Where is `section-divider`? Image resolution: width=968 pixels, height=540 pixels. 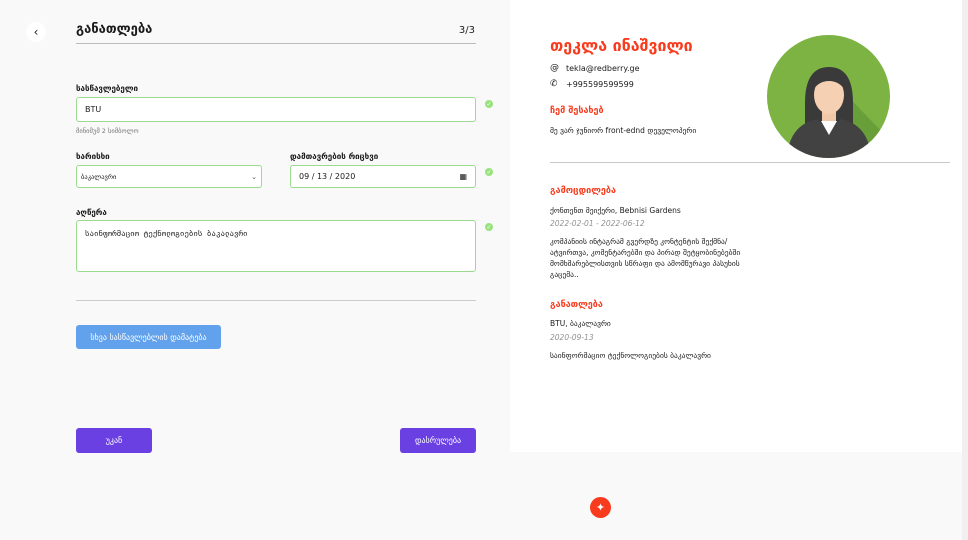
section-divider is located at coordinates (276, 300).